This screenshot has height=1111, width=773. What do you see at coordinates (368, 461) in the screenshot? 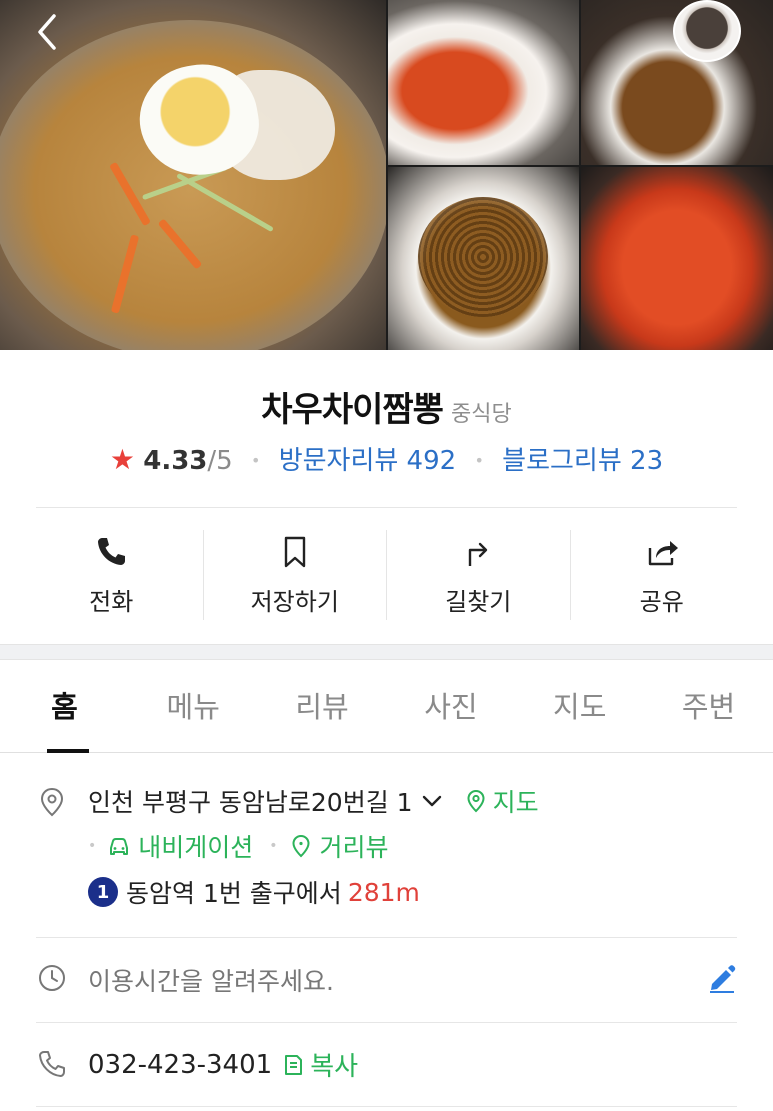
I see `visitor-reviews-link: 방문자리뷰 492` at bounding box center [368, 461].